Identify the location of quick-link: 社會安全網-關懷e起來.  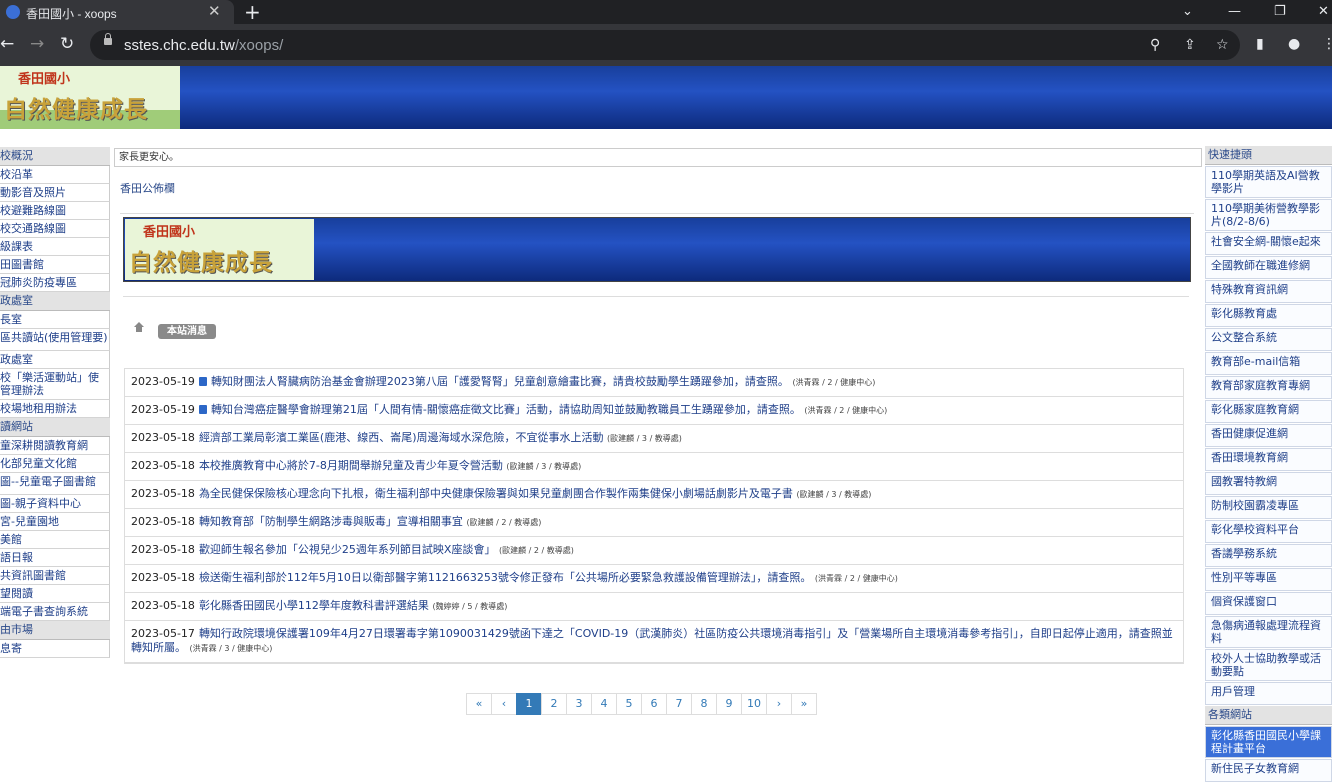
(1268, 243).